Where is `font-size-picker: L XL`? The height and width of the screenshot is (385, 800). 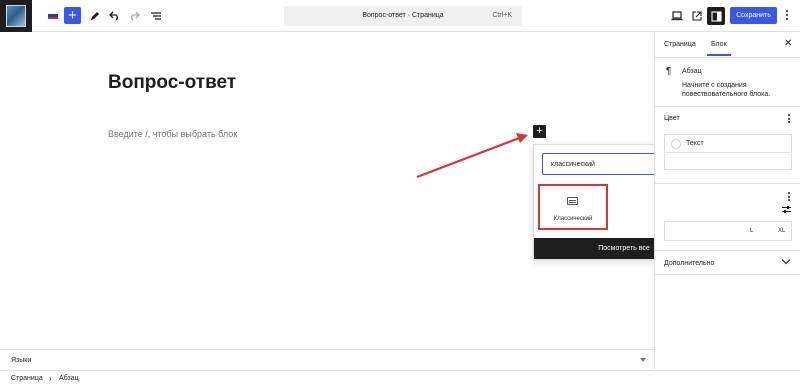
font-size-picker: L XL is located at coordinates (728, 231).